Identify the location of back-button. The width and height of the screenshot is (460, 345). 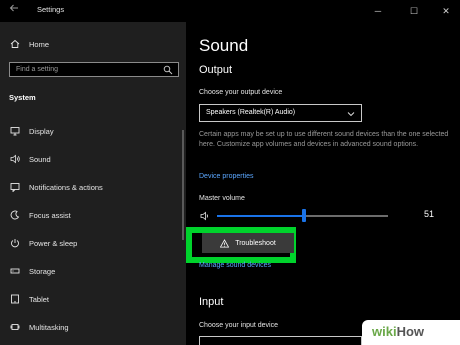
(14, 11).